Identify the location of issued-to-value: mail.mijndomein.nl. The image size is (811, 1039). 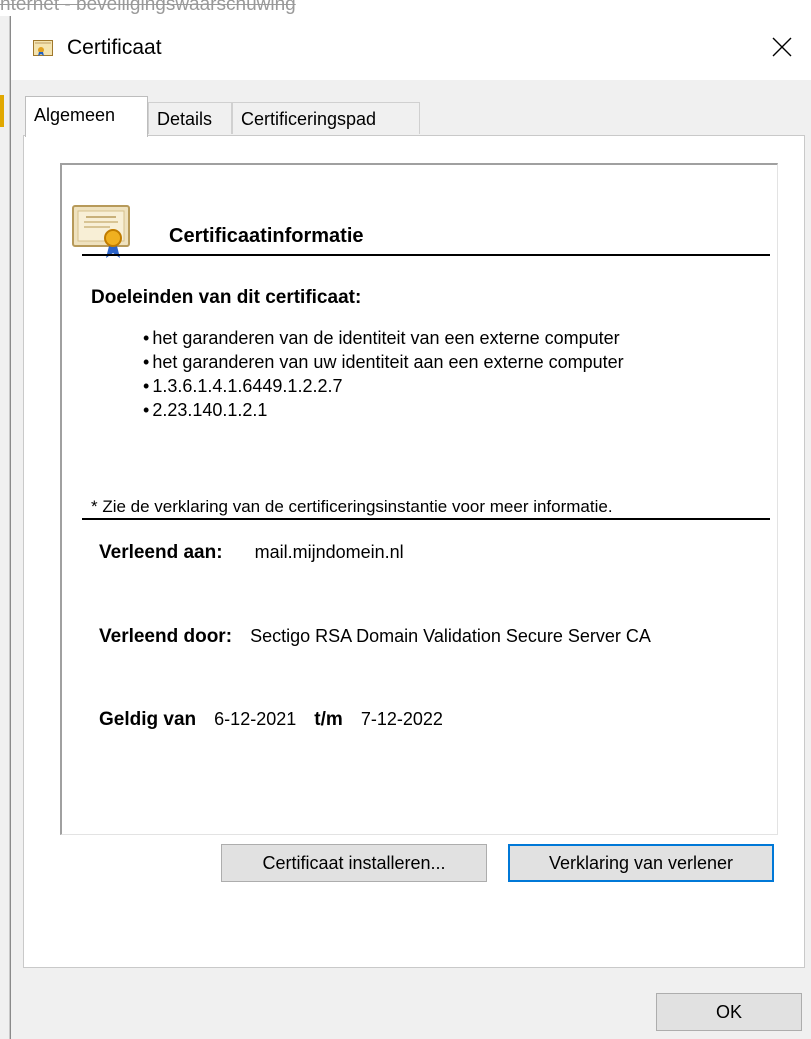
(329, 552).